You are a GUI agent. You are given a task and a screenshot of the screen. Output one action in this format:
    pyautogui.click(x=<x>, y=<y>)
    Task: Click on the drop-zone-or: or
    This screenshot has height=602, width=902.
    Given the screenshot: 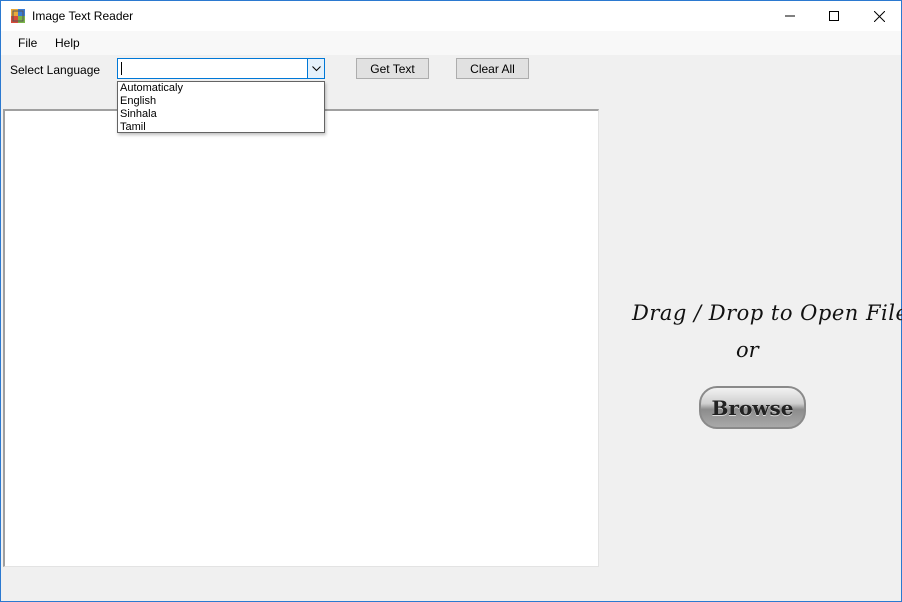 What is the action you would take?
    pyautogui.click(x=747, y=350)
    